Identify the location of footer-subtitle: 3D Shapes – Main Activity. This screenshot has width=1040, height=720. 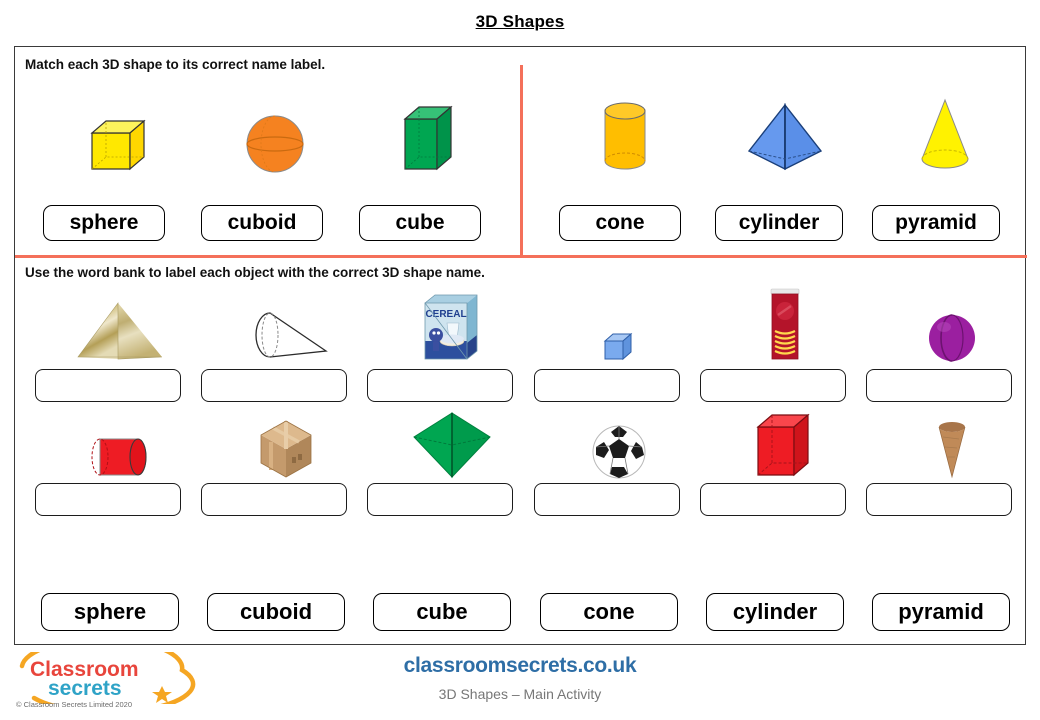
(520, 694).